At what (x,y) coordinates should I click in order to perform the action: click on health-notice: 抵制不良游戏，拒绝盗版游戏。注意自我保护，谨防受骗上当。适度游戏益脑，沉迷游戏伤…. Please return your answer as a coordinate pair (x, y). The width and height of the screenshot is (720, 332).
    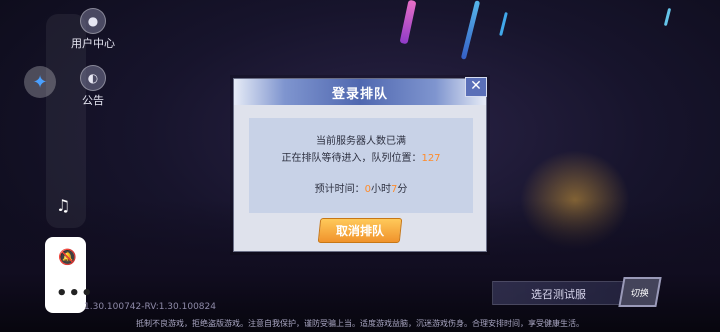
    Looking at the image, I should click on (360, 323).